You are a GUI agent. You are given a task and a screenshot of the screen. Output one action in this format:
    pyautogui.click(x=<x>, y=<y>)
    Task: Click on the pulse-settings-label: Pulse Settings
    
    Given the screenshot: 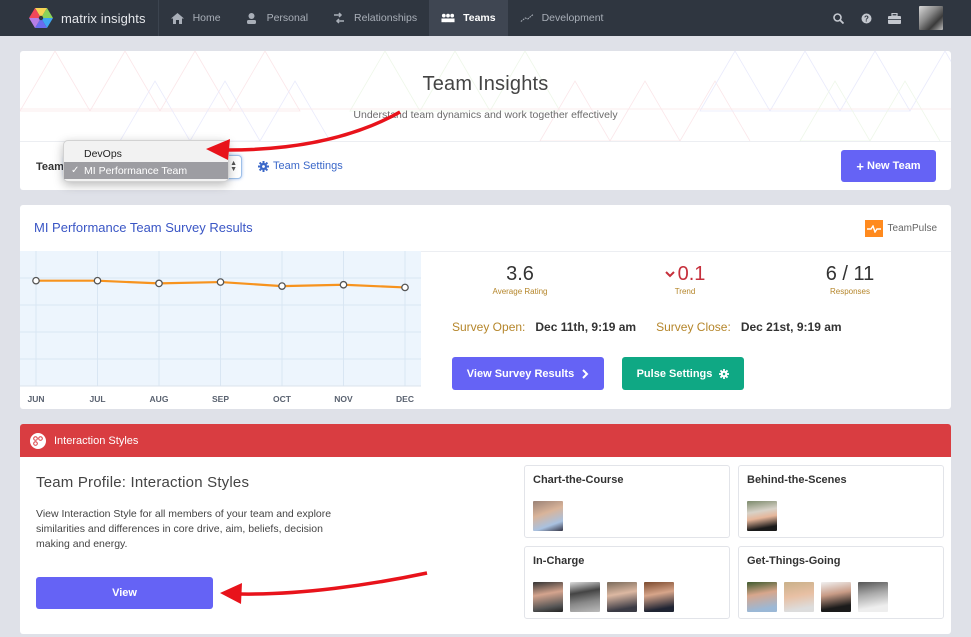 What is the action you would take?
    pyautogui.click(x=674, y=373)
    